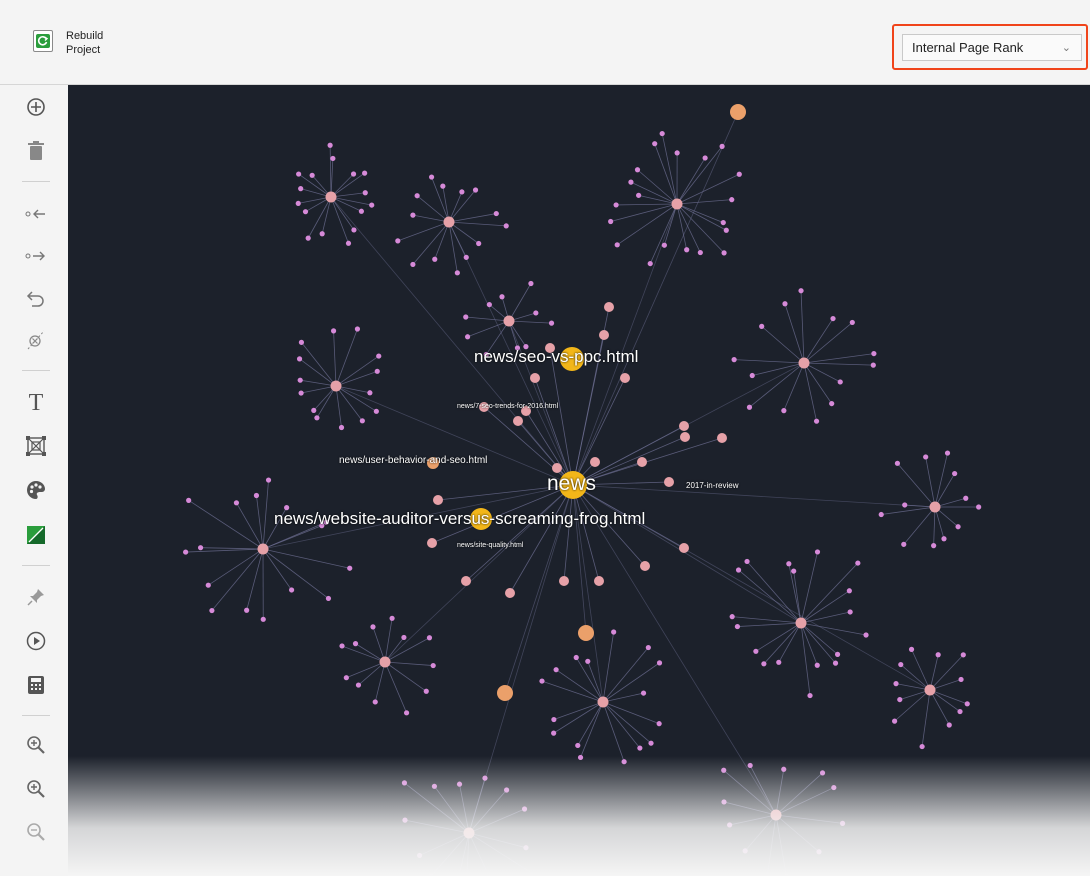  What do you see at coordinates (36, 832) in the screenshot?
I see `zoom-out-icon` at bounding box center [36, 832].